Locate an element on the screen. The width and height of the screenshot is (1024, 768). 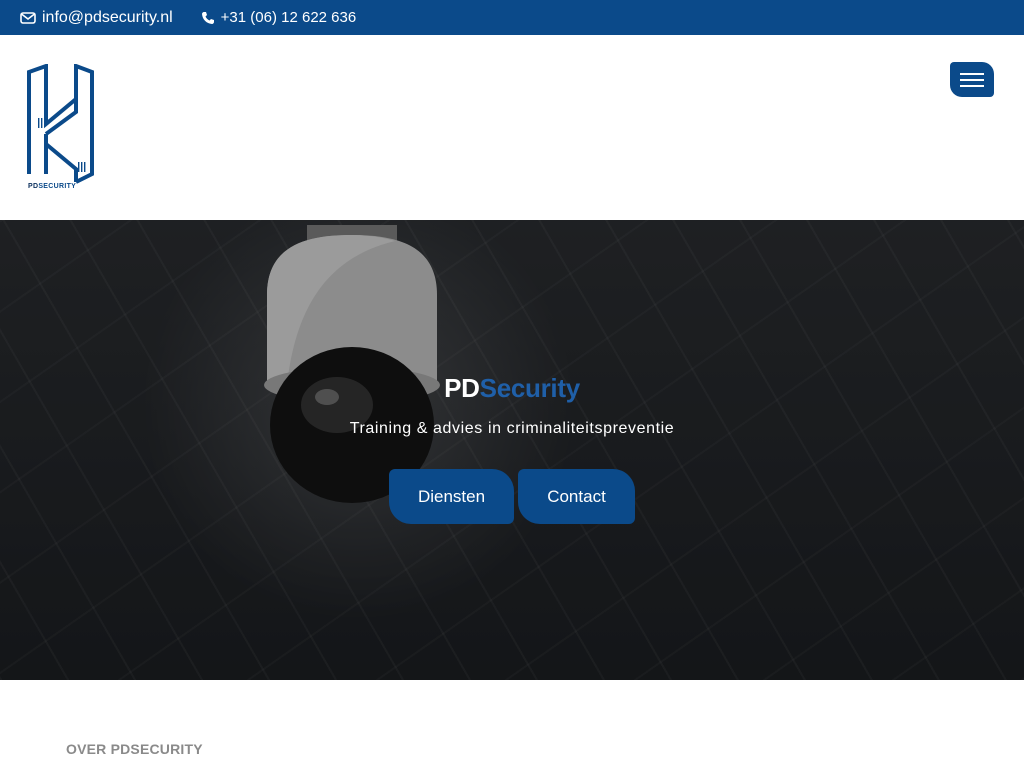
email-contact: info@pdsecurity.nl is located at coordinates (96, 18).